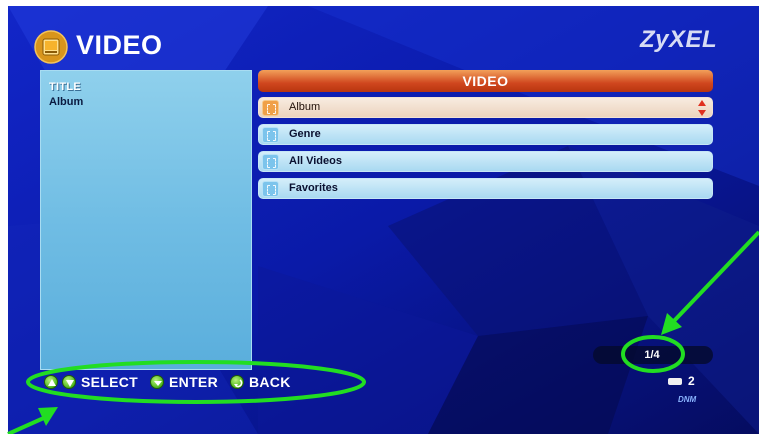  What do you see at coordinates (679, 39) in the screenshot?
I see `brand-logo: ZyXEL` at bounding box center [679, 39].